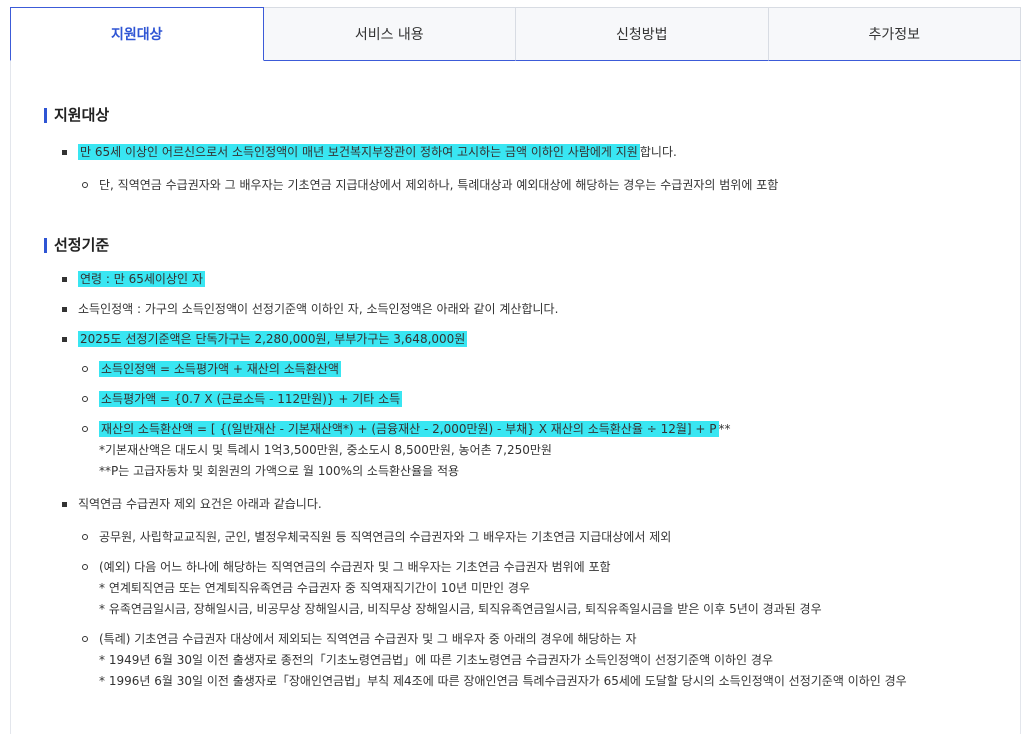 The height and width of the screenshot is (734, 1030). What do you see at coordinates (251, 399) in the screenshot?
I see `highlighted-text: 소득평가액 = {0.7 X (근로소득 - 112만원)} + 기타 소득` at bounding box center [251, 399].